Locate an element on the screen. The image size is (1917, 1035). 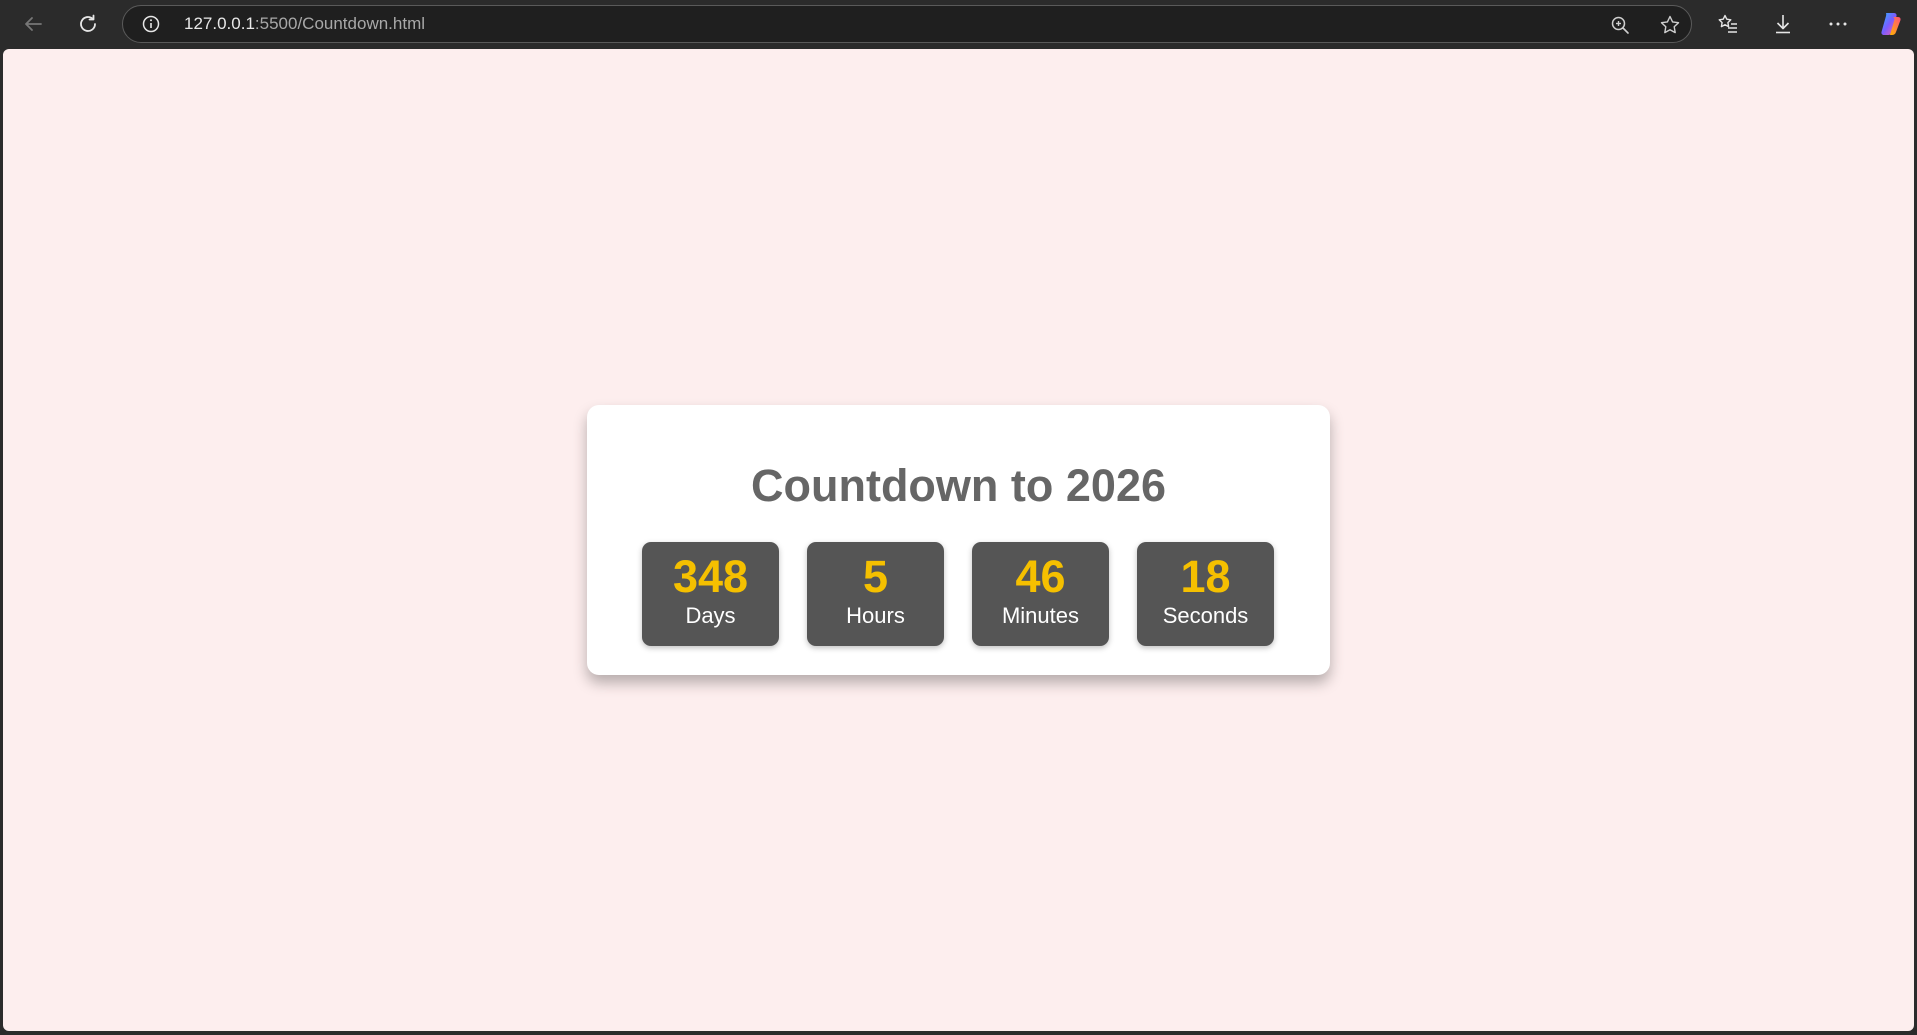
refresh-icon is located at coordinates (88, 23).